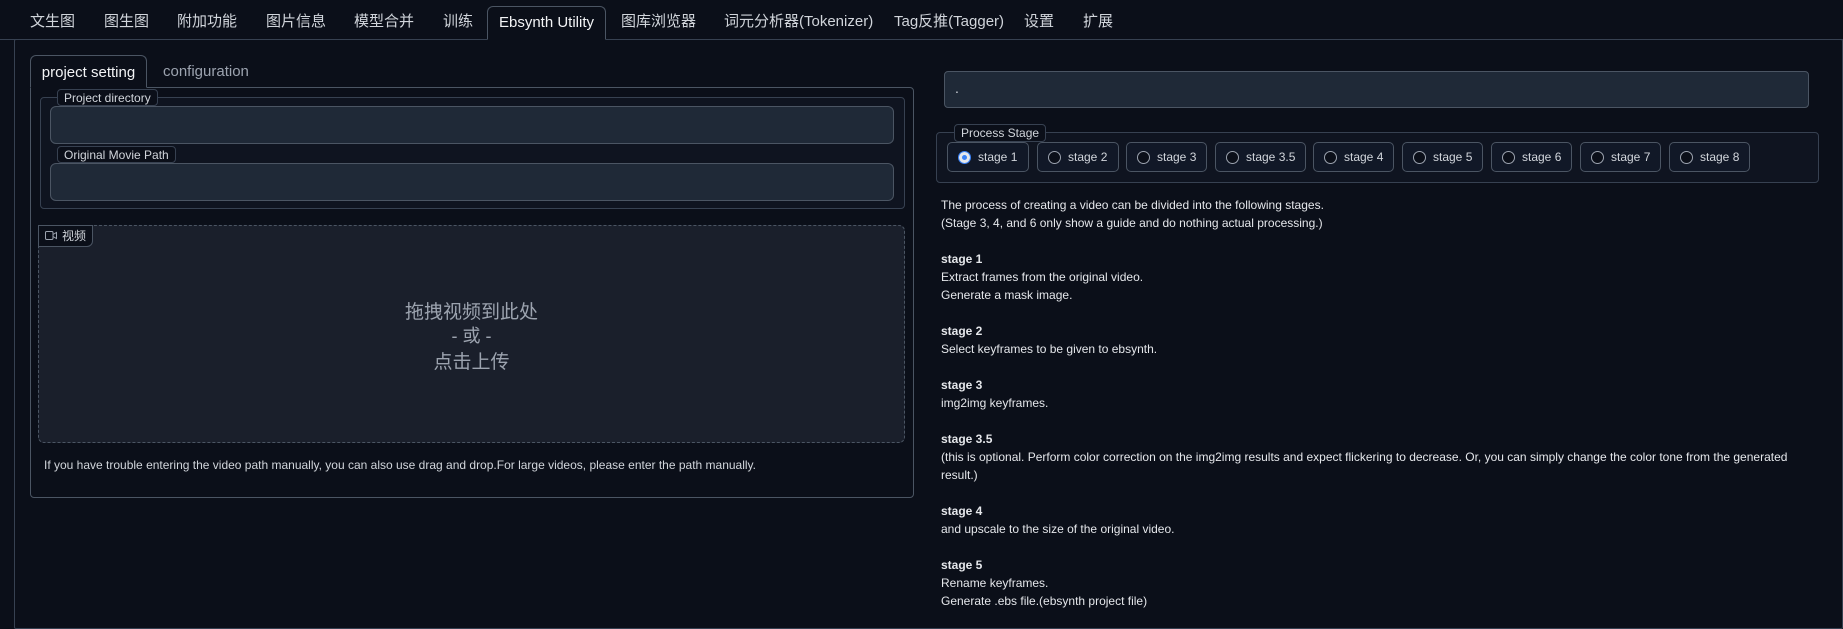  I want to click on stage-option-7: stage 7, so click(1620, 157).